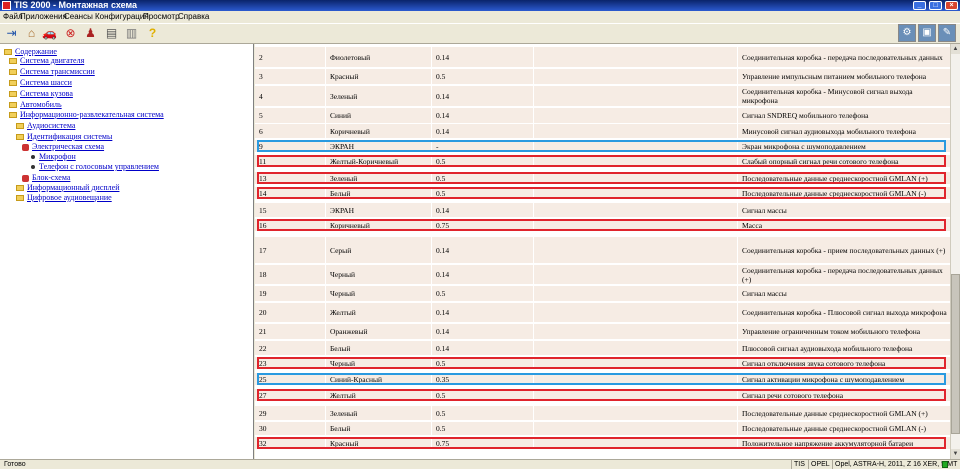  I want to click on tree-item-engine: Система двигателя, so click(46, 61).